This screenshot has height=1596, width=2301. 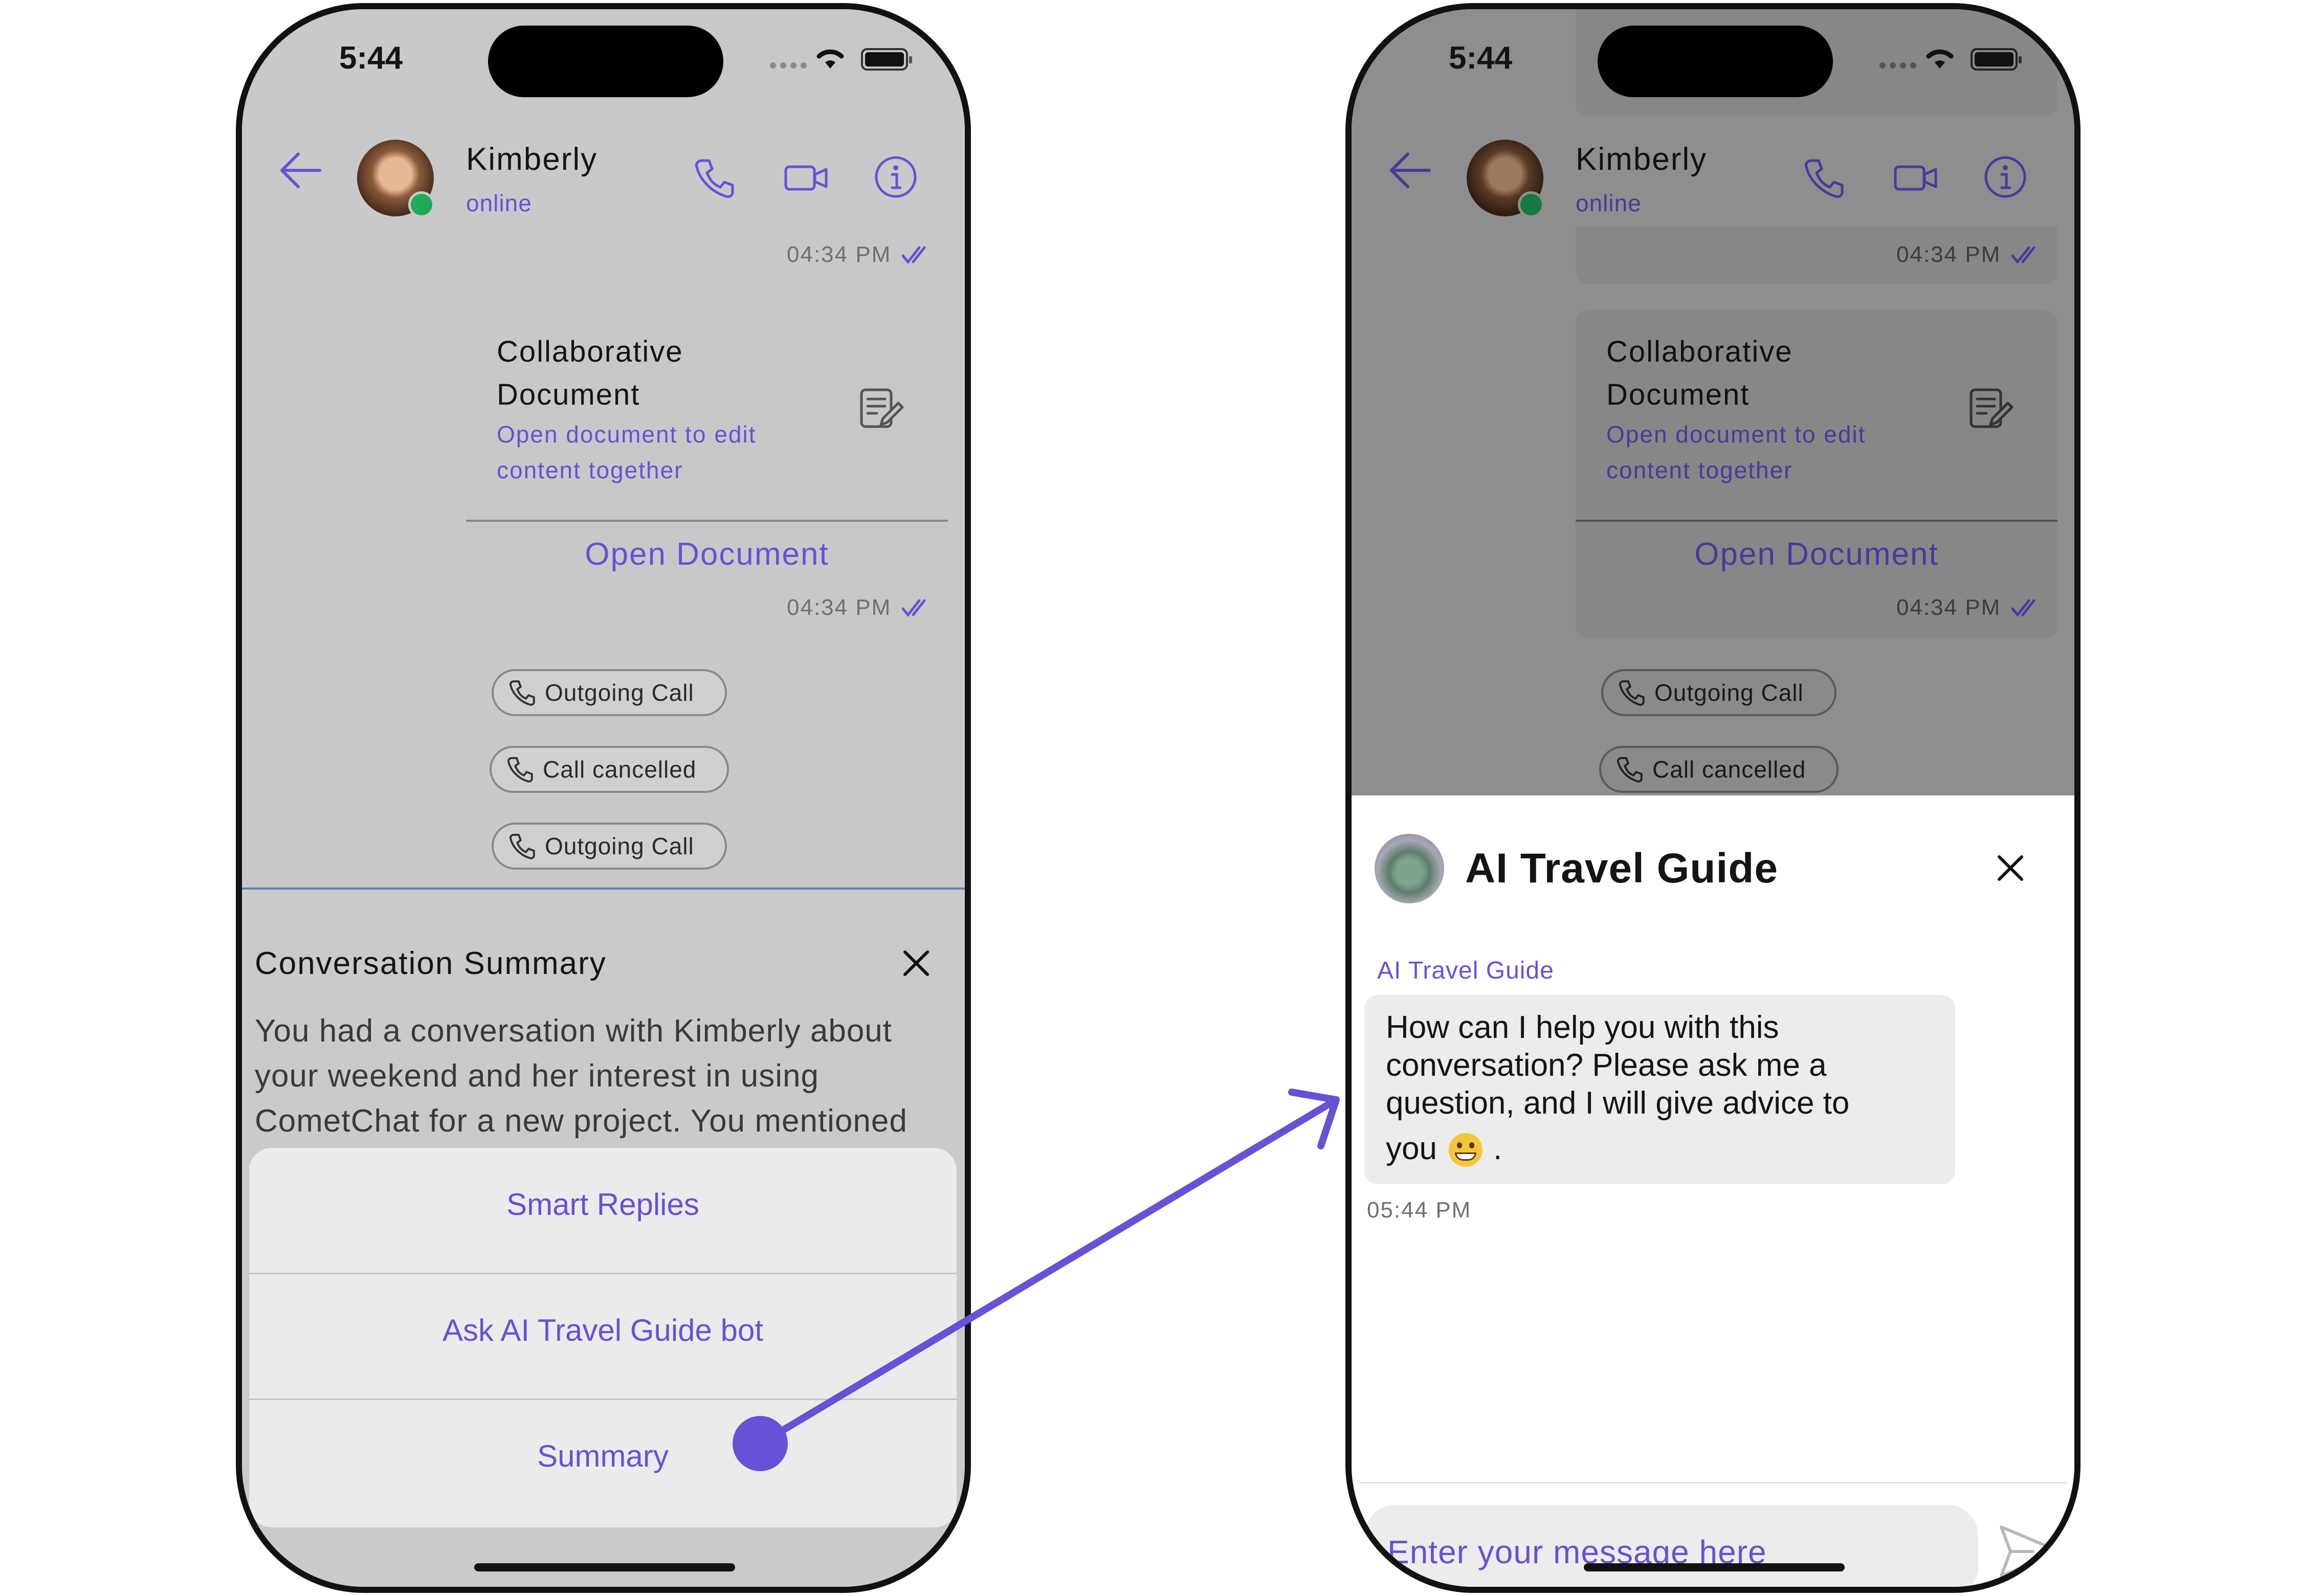 I want to click on flow-arrow, so click(x=1036, y=1280).